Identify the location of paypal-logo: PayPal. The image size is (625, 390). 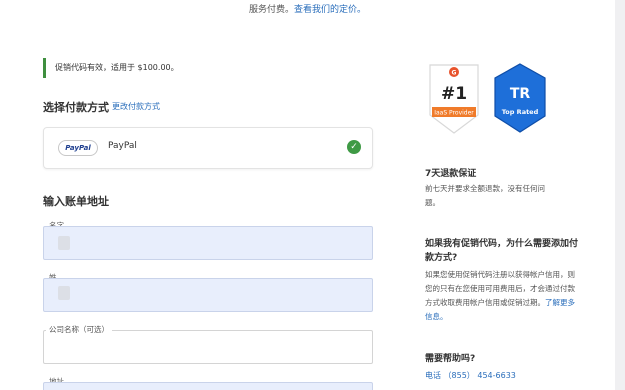
(78, 148).